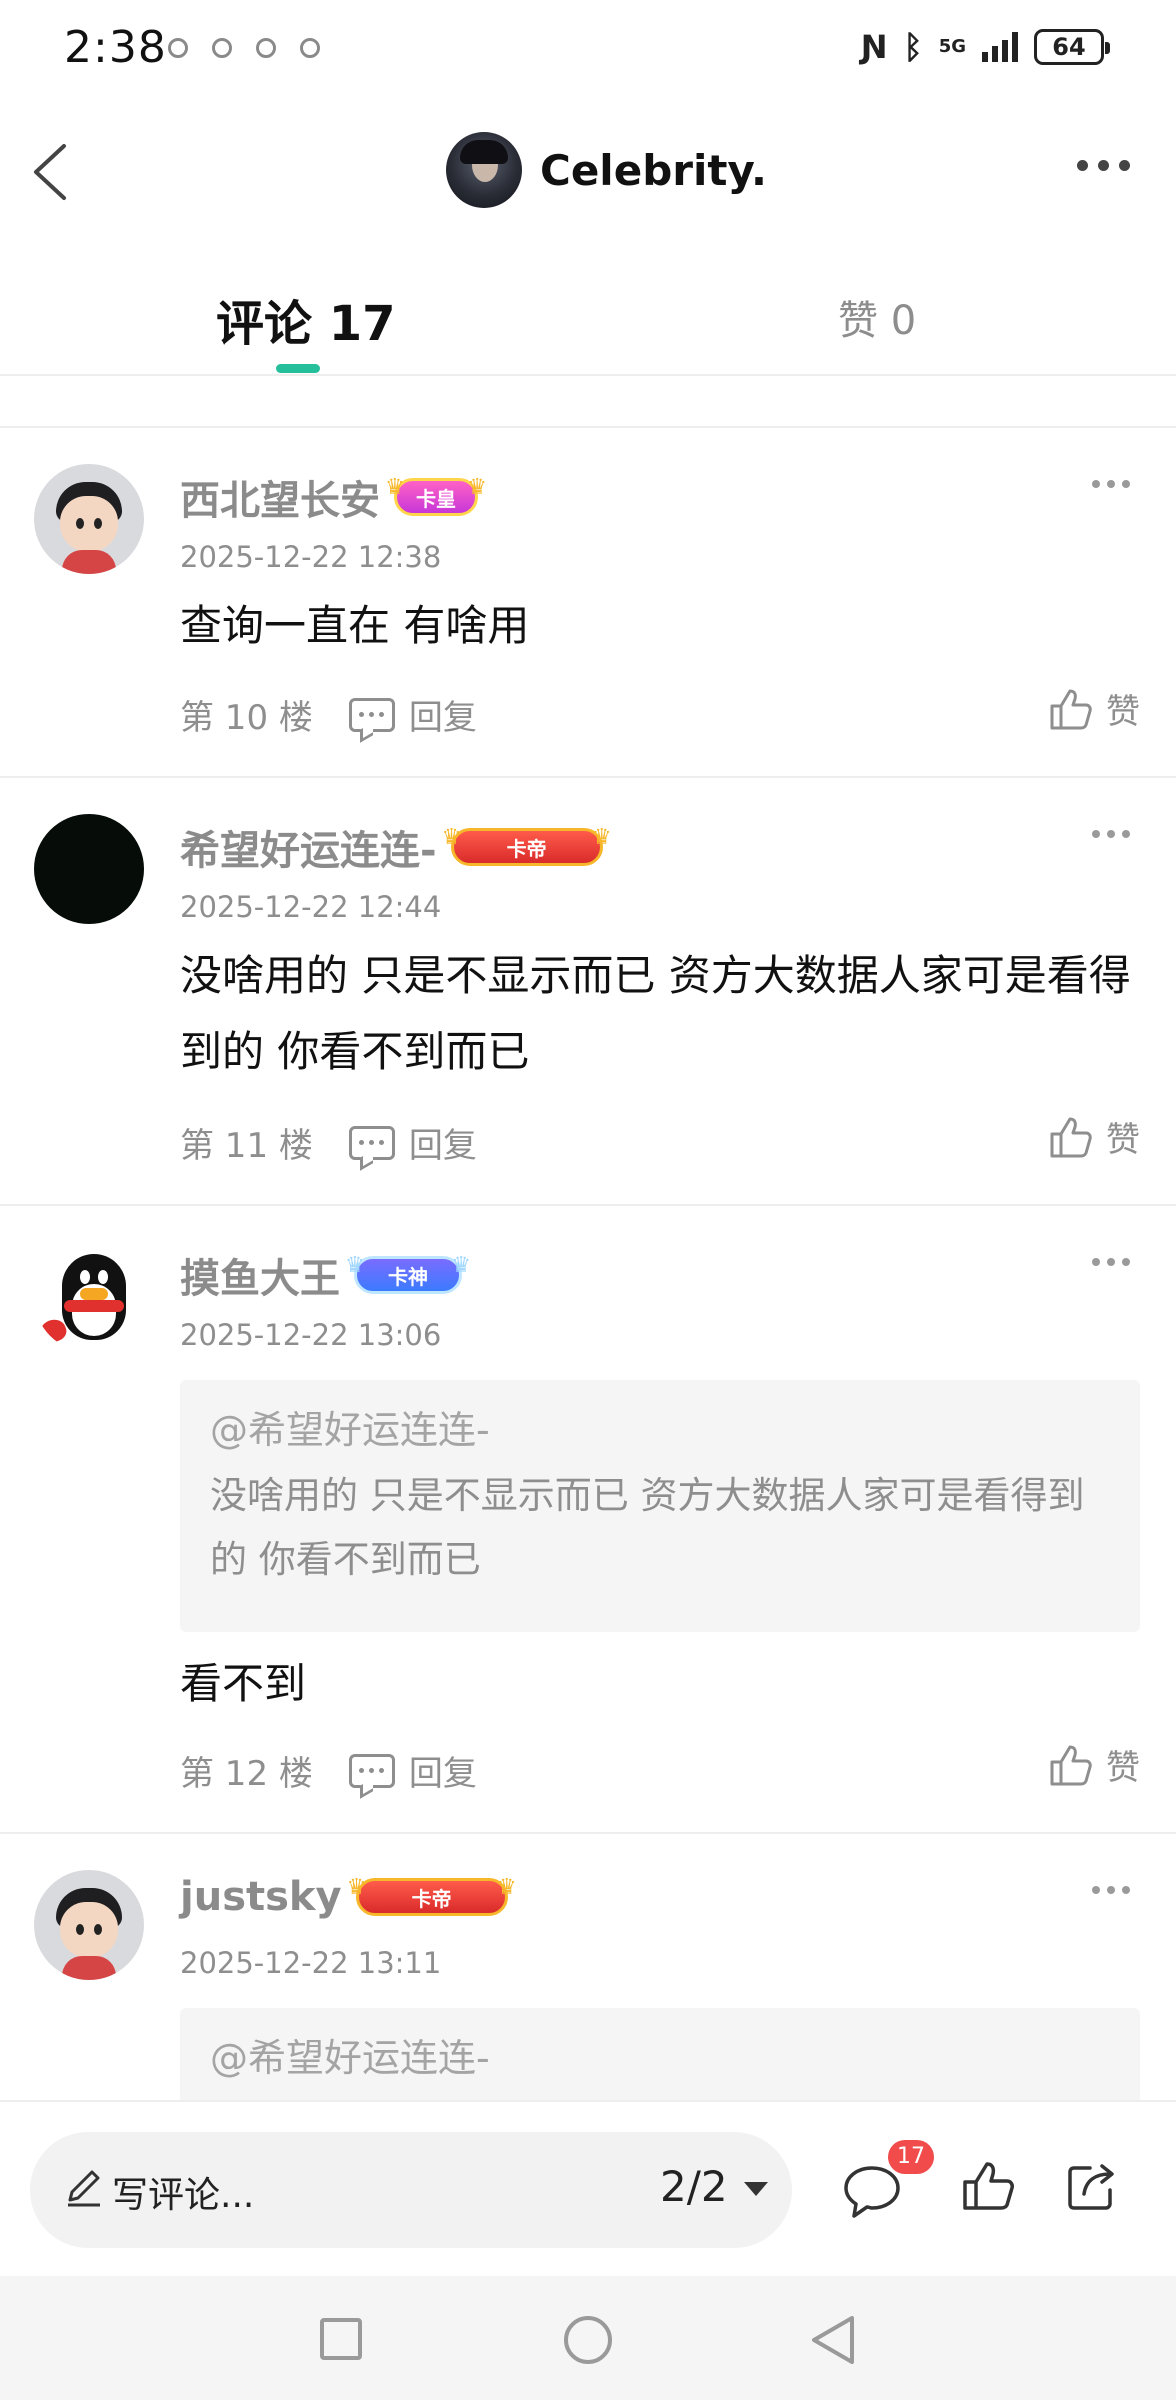 Image resolution: width=1176 pixels, height=2400 pixels. Describe the element at coordinates (311, 1335) in the screenshot. I see `comment-time: 2025-12-22 13:06` at that location.